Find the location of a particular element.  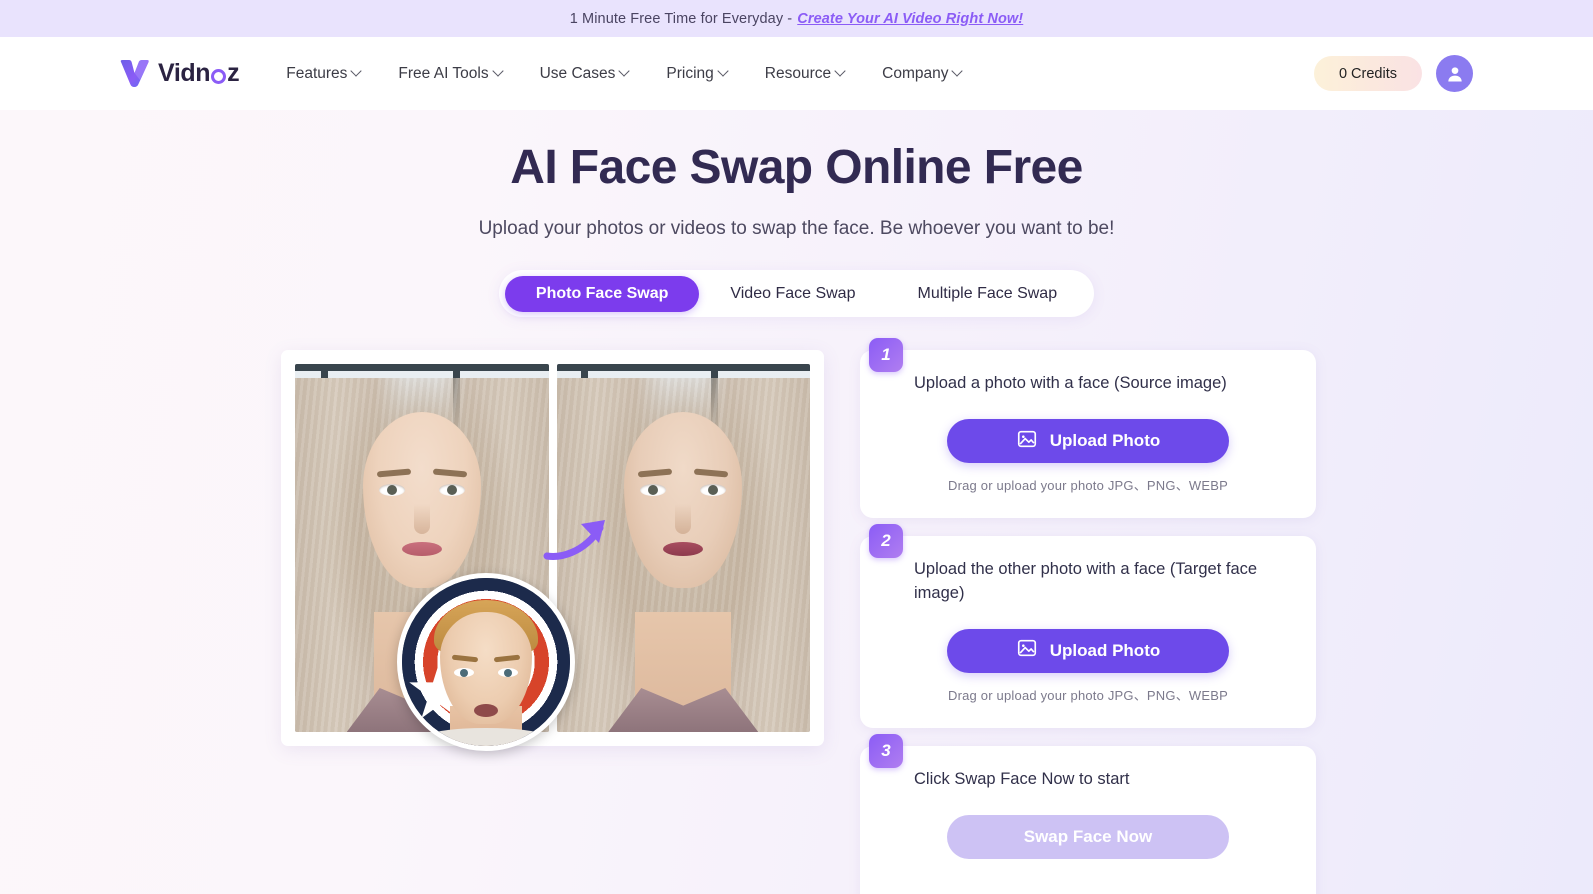

step-number-badge: 2 is located at coordinates (886, 541).